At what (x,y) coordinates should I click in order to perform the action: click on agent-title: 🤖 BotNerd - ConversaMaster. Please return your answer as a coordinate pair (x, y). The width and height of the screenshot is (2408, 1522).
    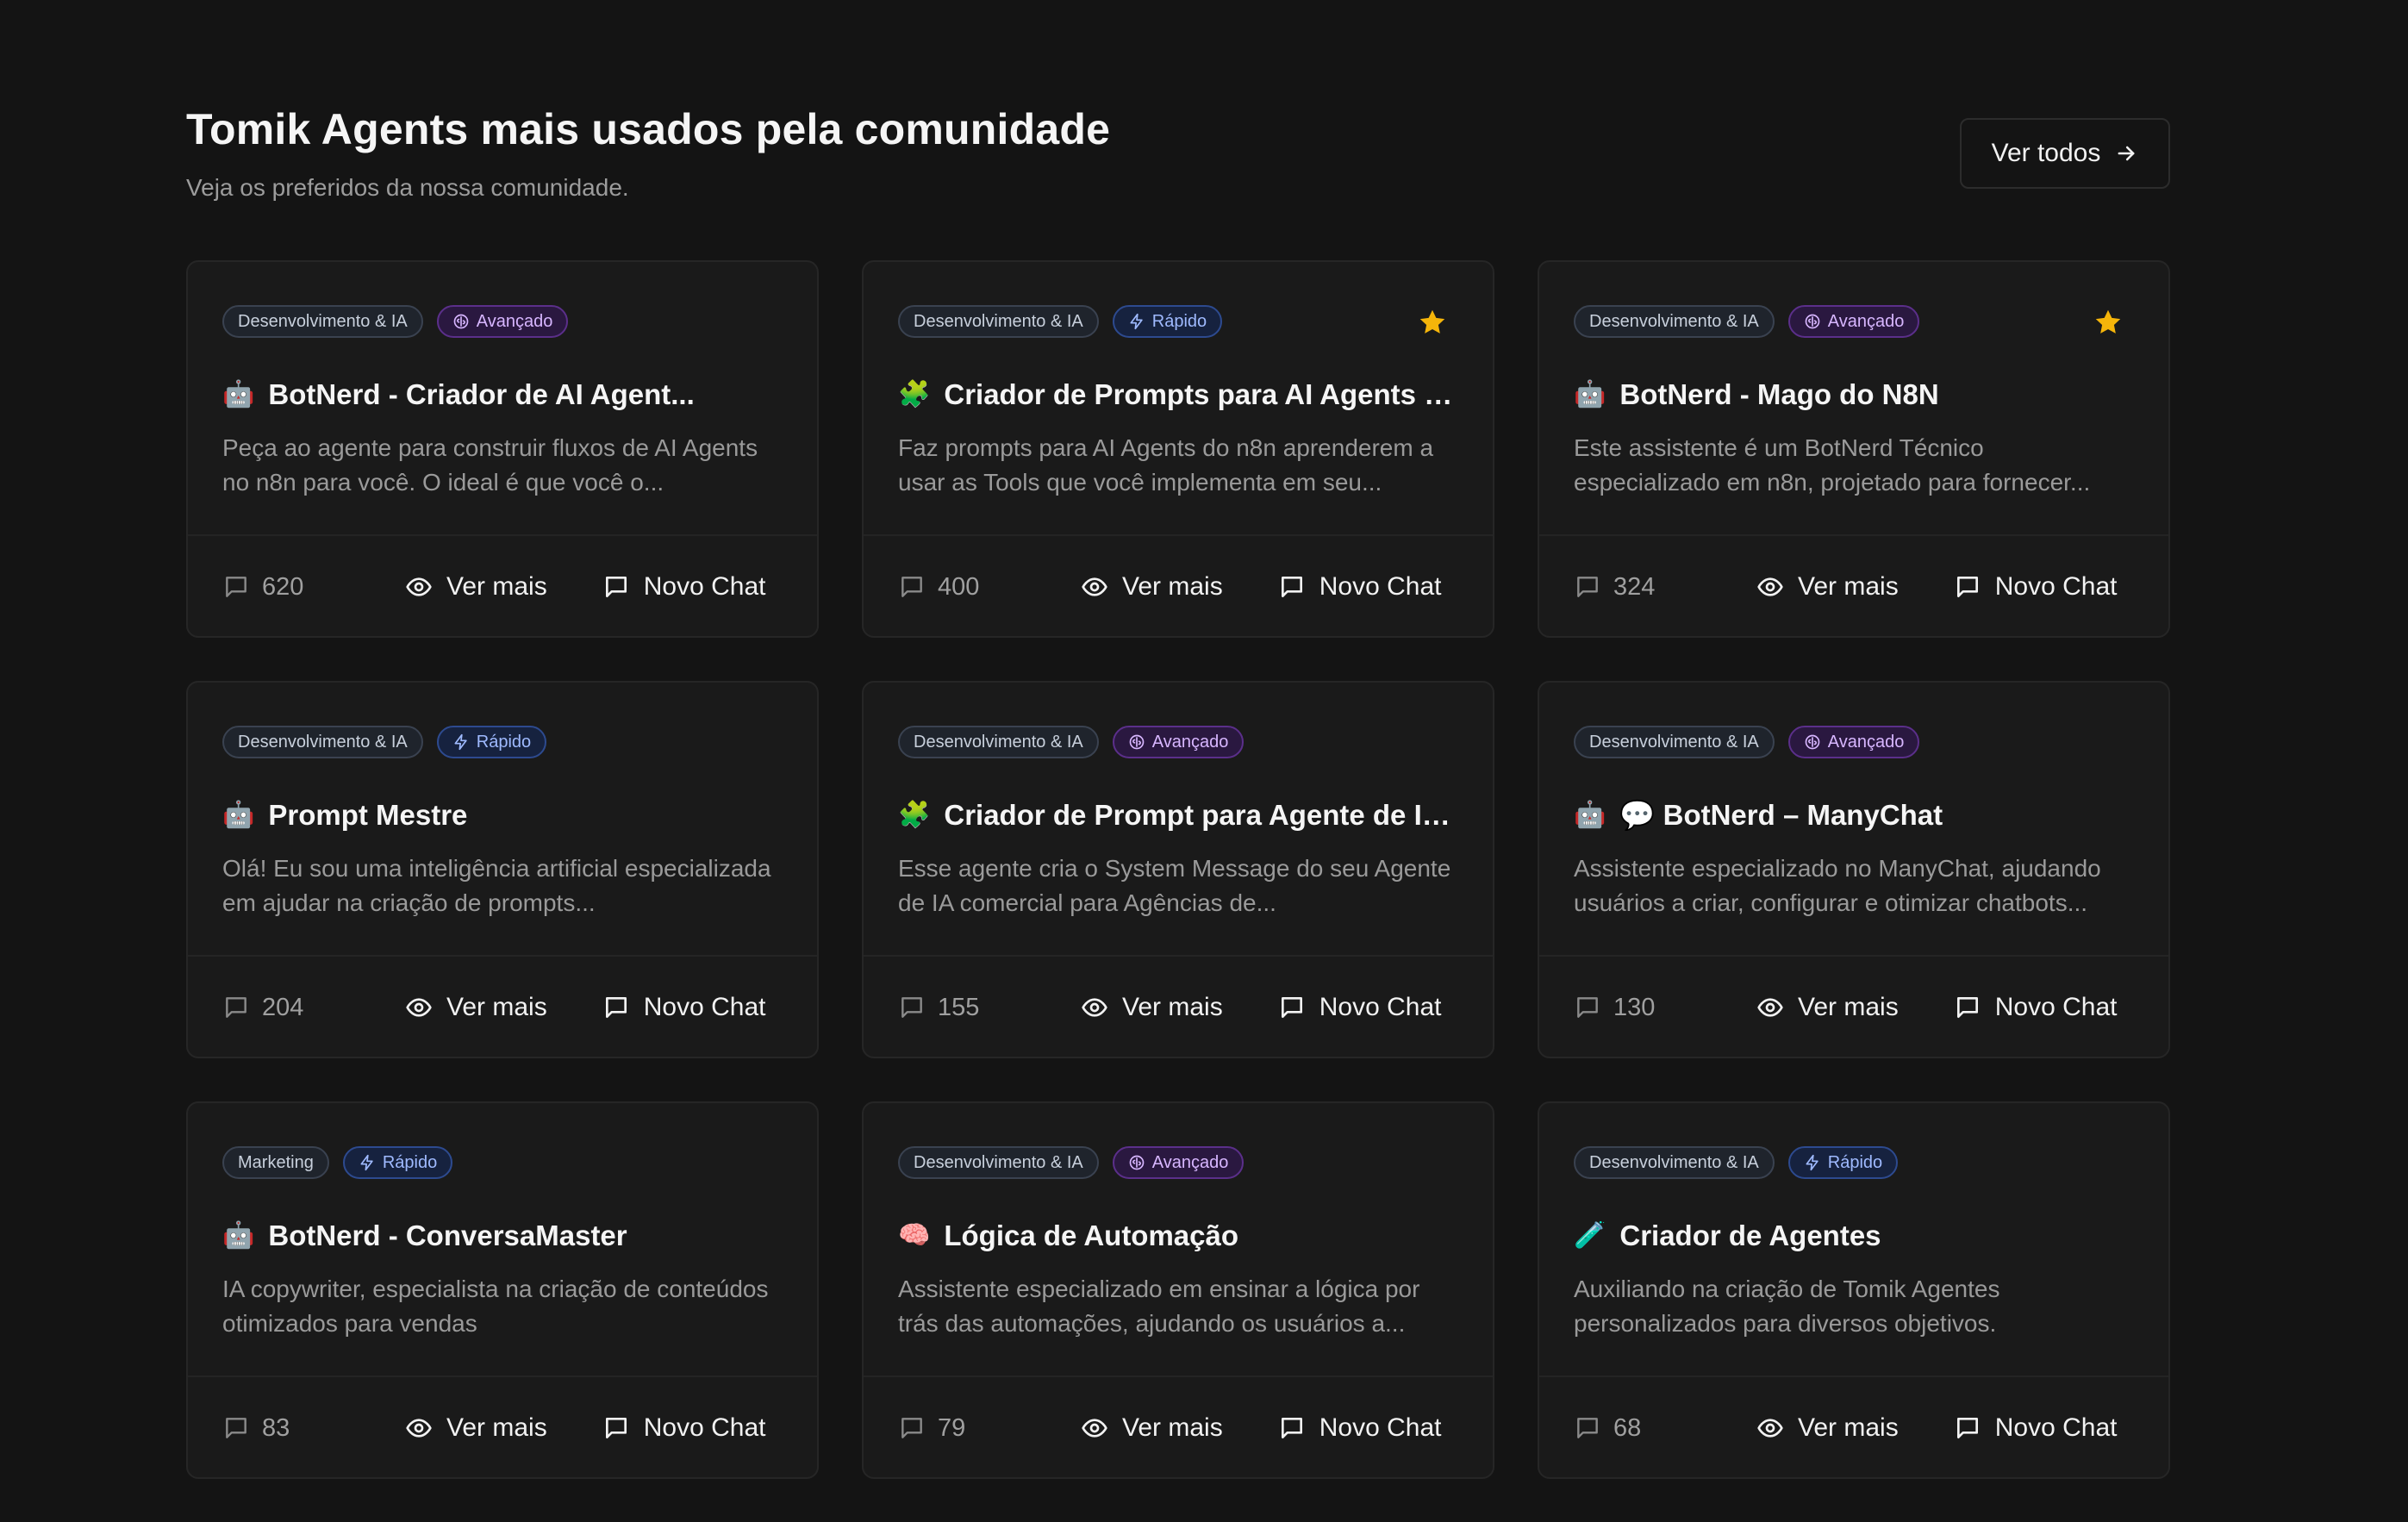
    Looking at the image, I should click on (503, 1236).